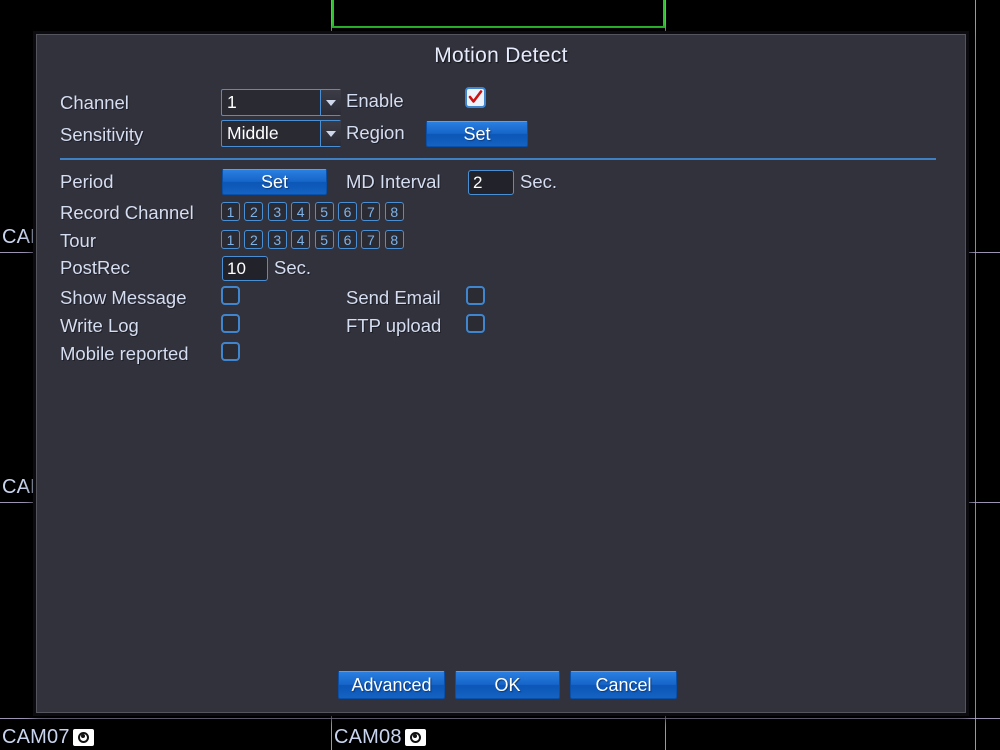 The height and width of the screenshot is (750, 1000). What do you see at coordinates (123, 297) in the screenshot?
I see `show-message-label: Show Message` at bounding box center [123, 297].